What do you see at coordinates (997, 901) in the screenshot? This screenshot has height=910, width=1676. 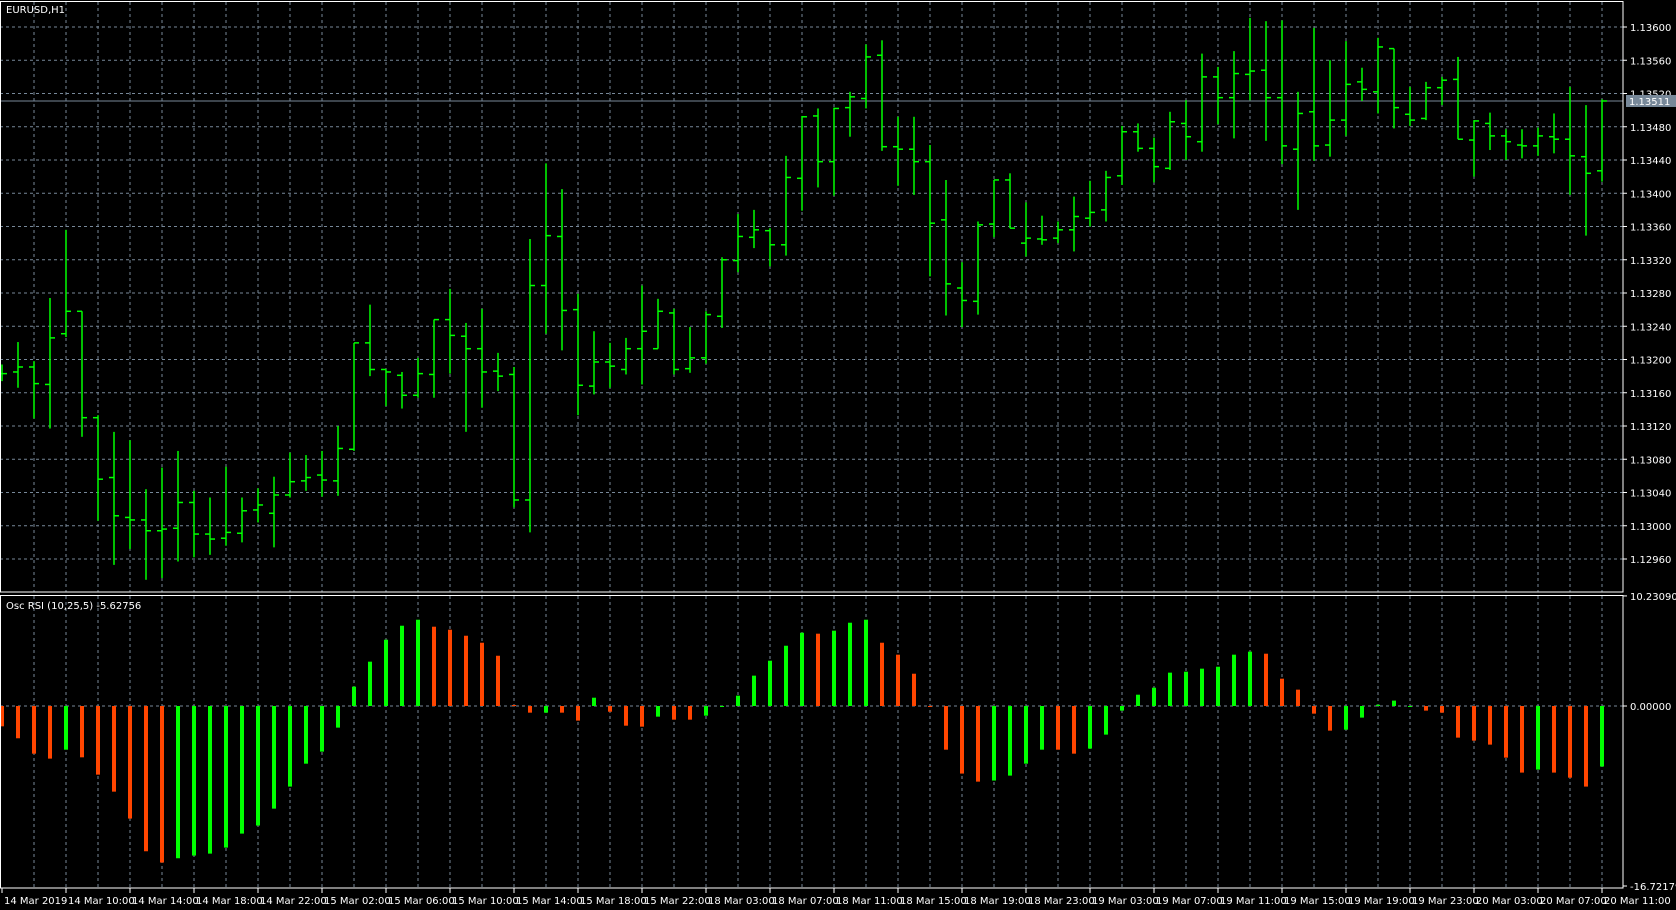 I see `time-tick-label: 18 Mar 19:00` at bounding box center [997, 901].